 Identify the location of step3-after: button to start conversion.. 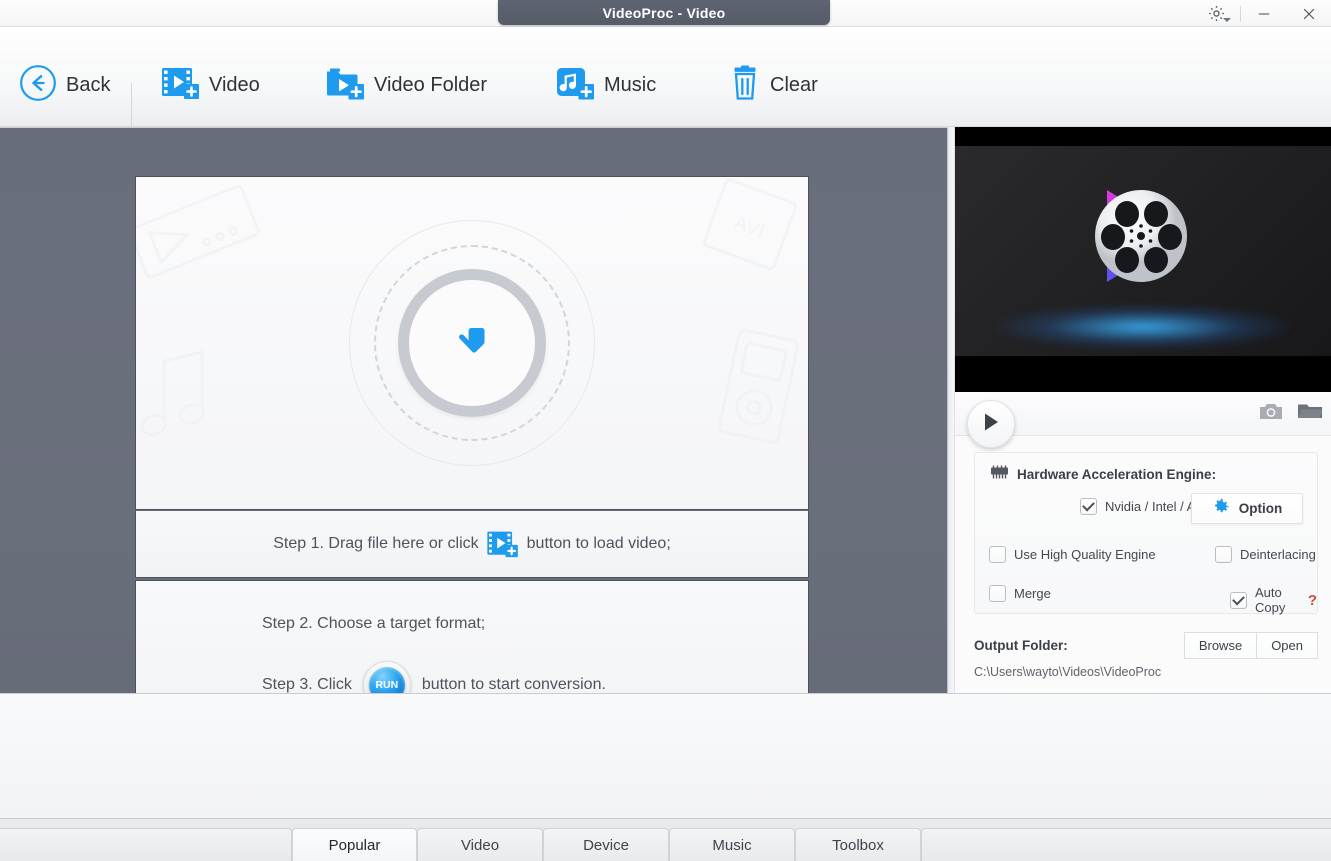
(513, 684).